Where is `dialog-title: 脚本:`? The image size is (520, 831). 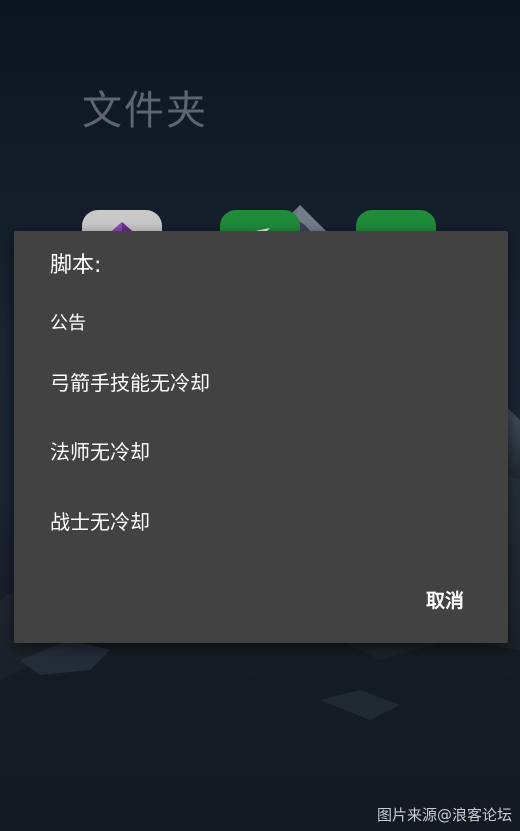 dialog-title: 脚本: is located at coordinates (76, 265).